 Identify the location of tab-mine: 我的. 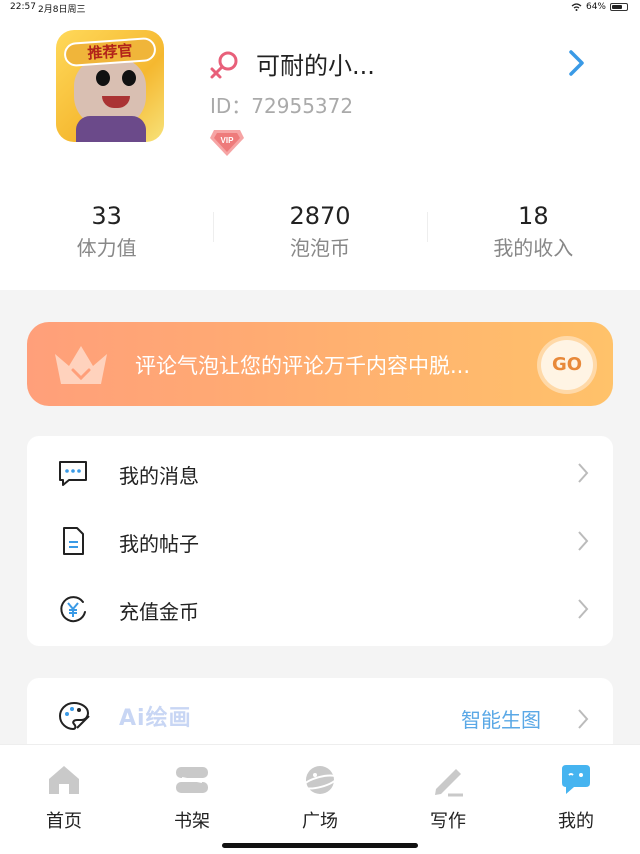
(576, 799).